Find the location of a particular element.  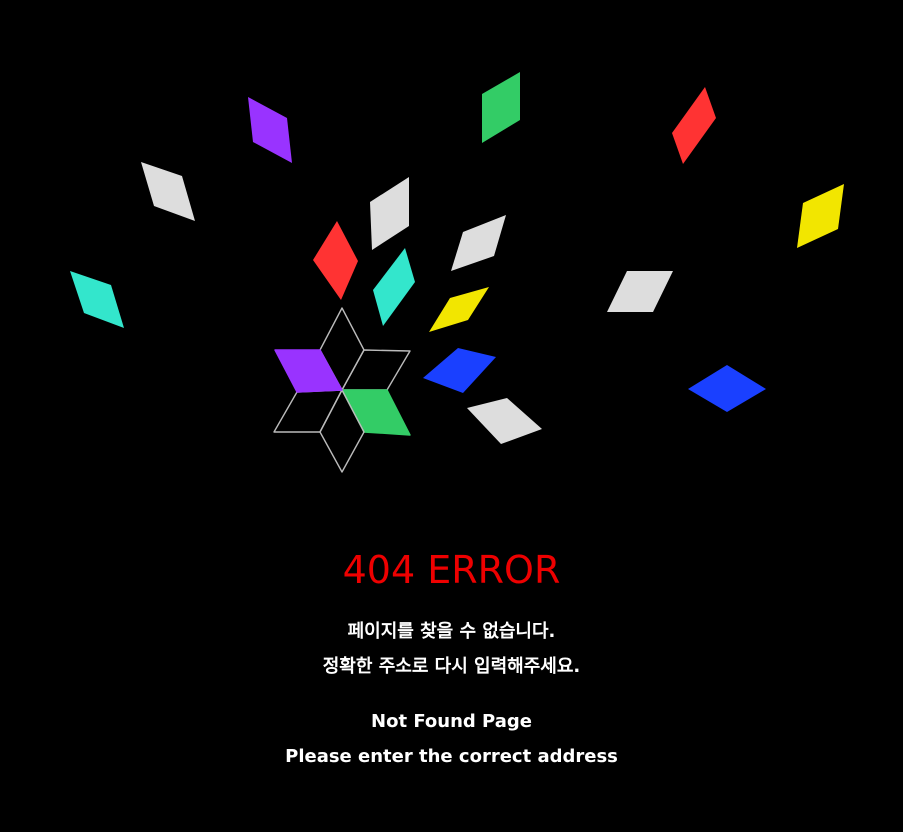

diamond-white-left is located at coordinates (168, 191).